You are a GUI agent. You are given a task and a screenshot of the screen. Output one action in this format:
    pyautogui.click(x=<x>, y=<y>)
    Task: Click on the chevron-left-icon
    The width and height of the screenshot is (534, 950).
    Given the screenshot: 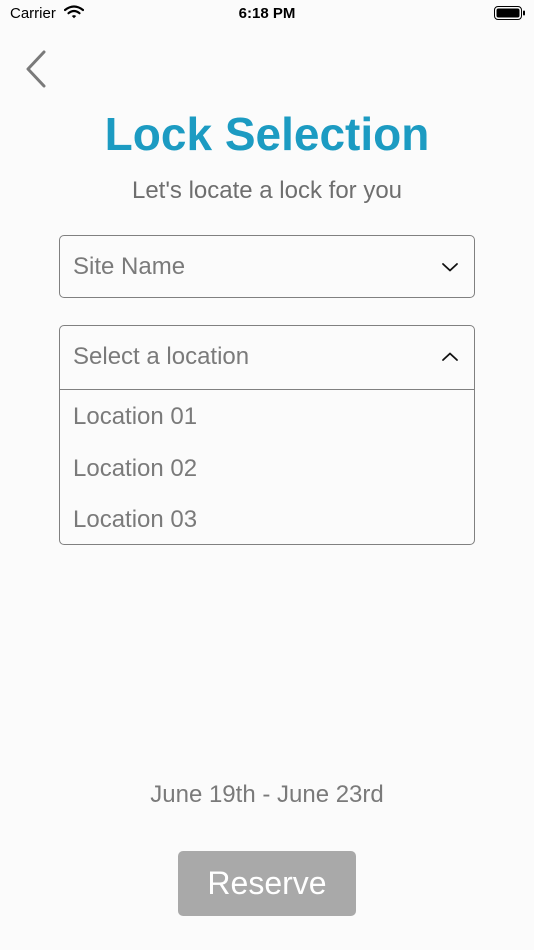 What is the action you would take?
    pyautogui.click(x=36, y=69)
    